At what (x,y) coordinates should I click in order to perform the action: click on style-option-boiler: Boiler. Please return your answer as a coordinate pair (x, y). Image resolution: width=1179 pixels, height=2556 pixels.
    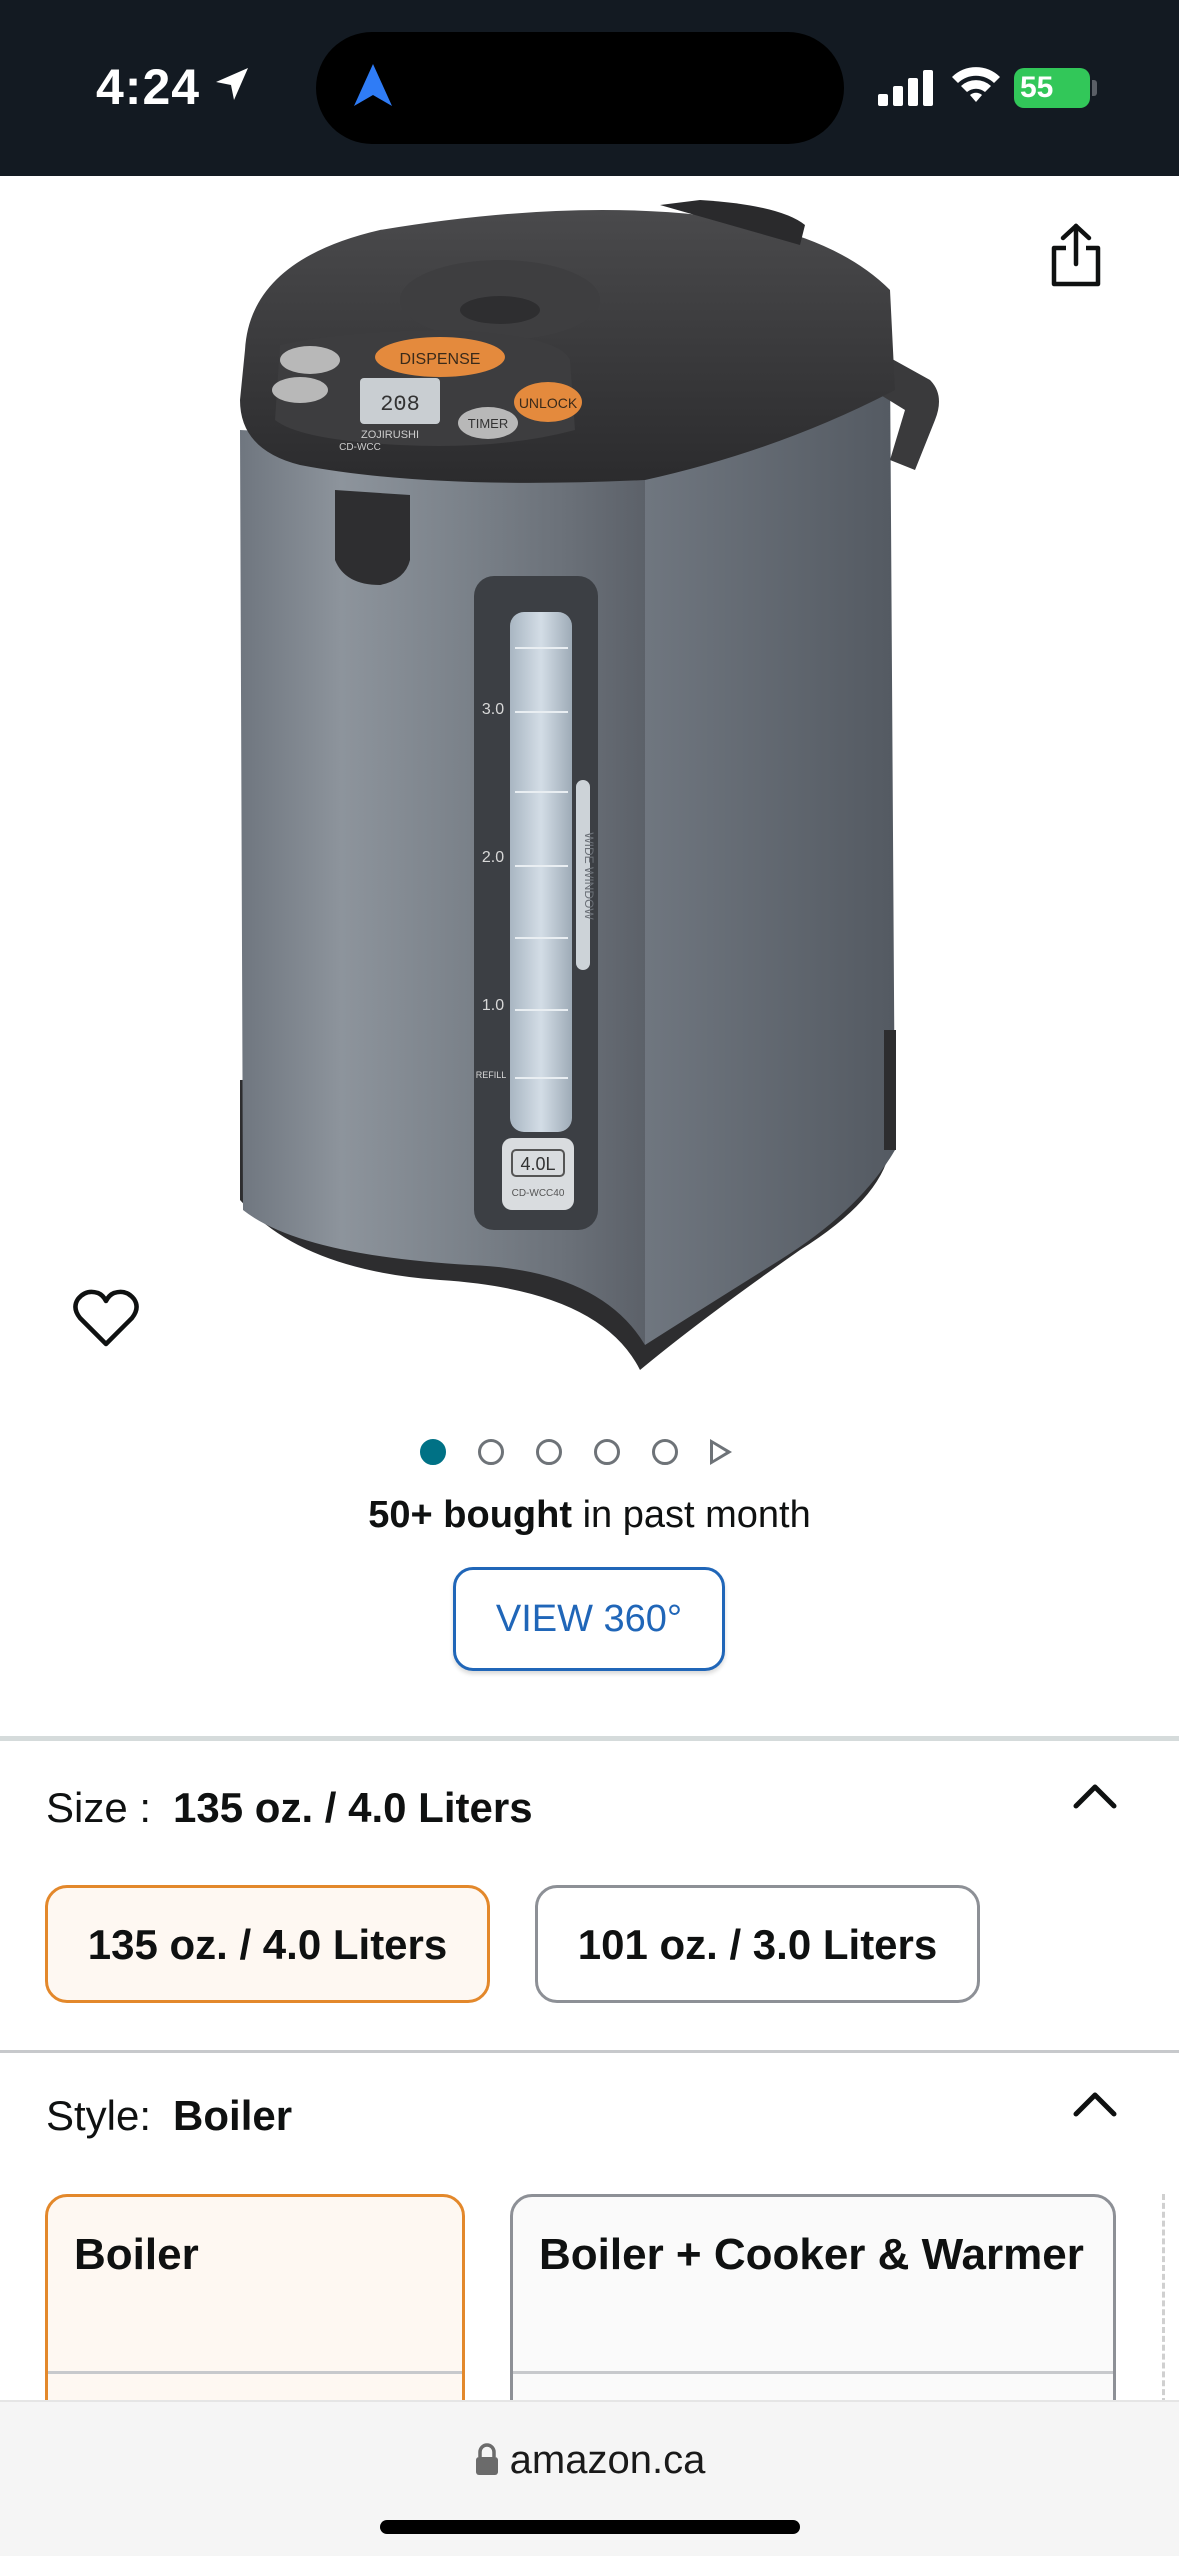
    Looking at the image, I should click on (255, 2314).